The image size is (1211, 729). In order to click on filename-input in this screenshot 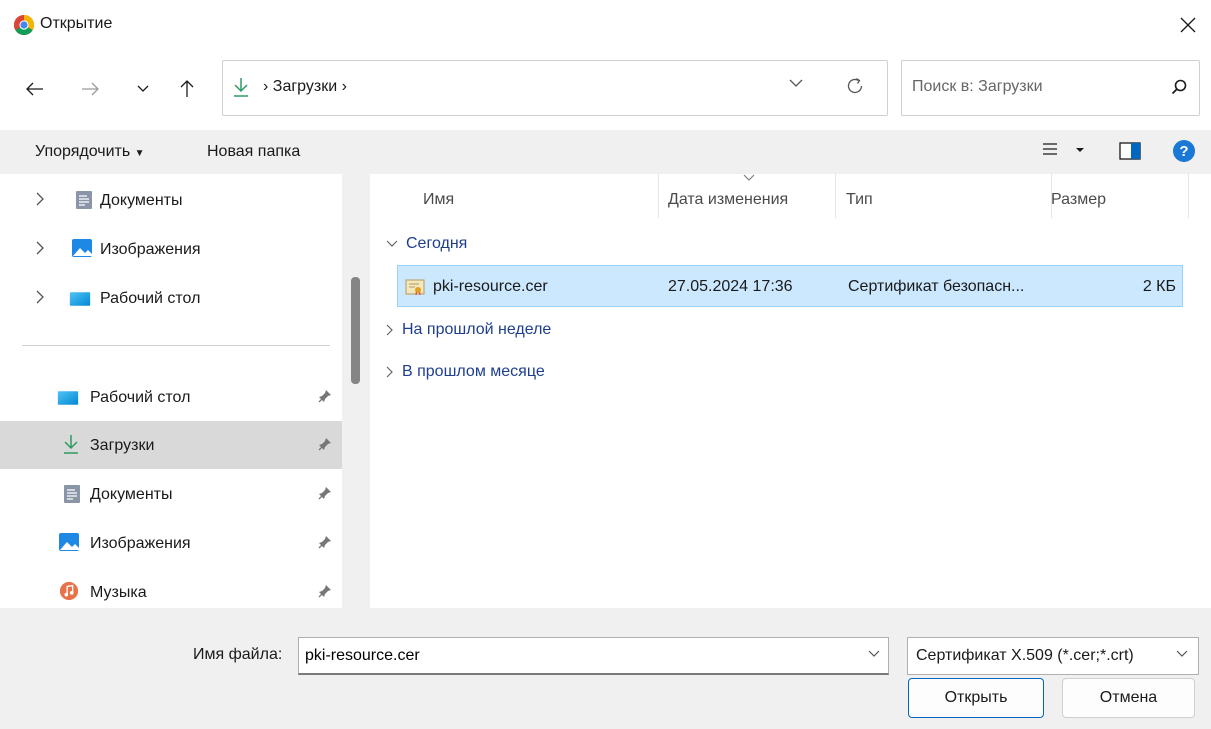, I will do `click(575, 656)`.